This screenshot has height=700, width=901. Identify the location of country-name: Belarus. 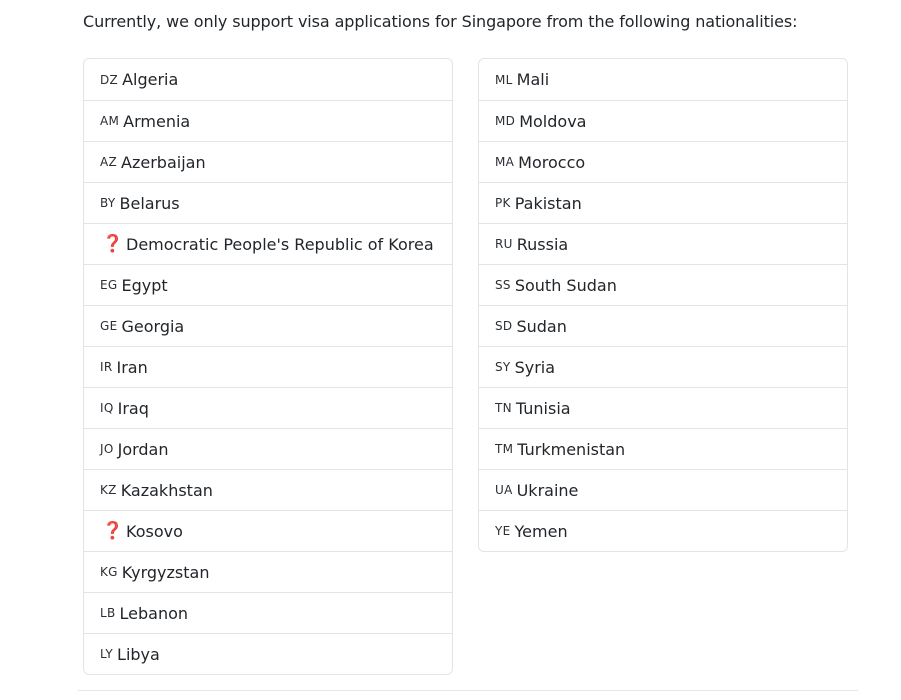
(149, 203).